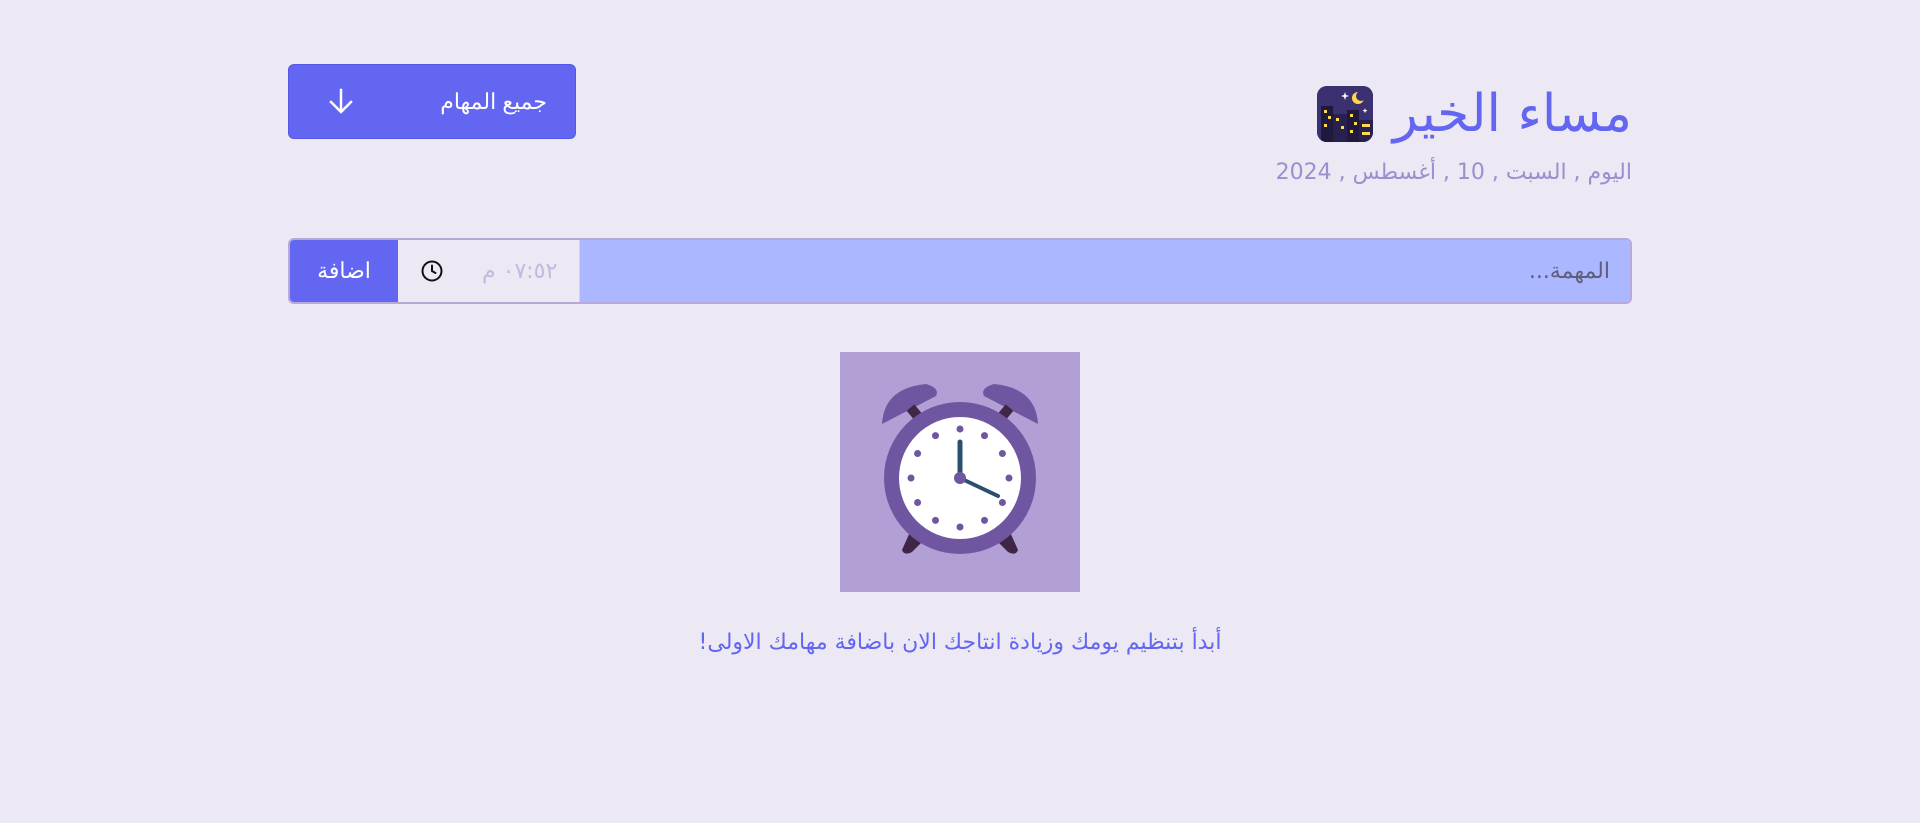 This screenshot has height=823, width=1920. Describe the element at coordinates (1512, 114) in the screenshot. I see `greeting-title: مساء الخير` at that location.